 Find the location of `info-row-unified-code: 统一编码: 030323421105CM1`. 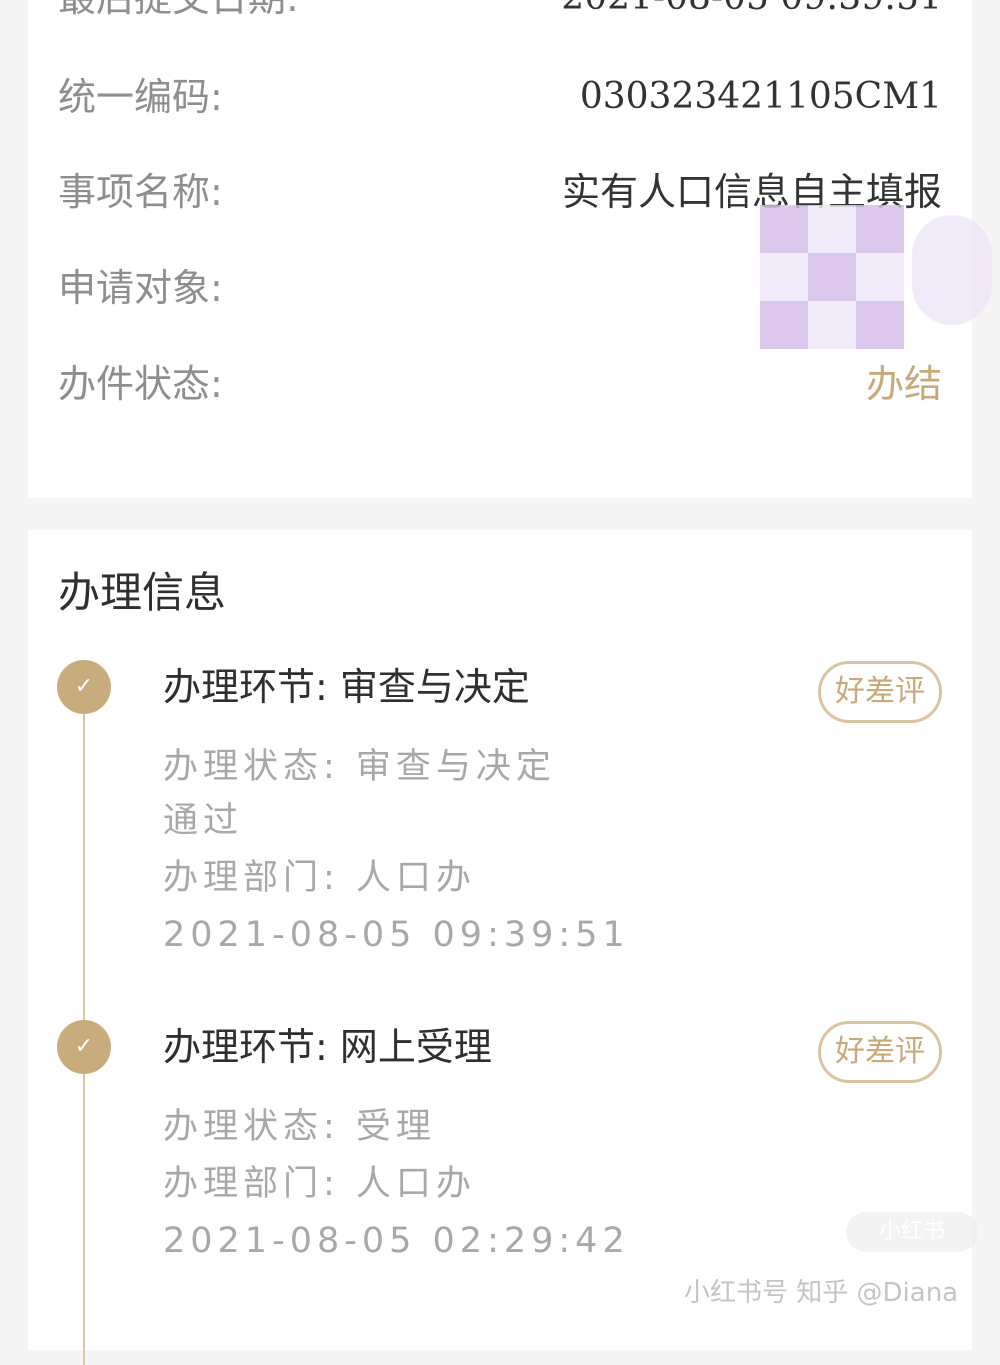

info-row-unified-code: 统一编码: 030323421105CM1 is located at coordinates (500, 97).